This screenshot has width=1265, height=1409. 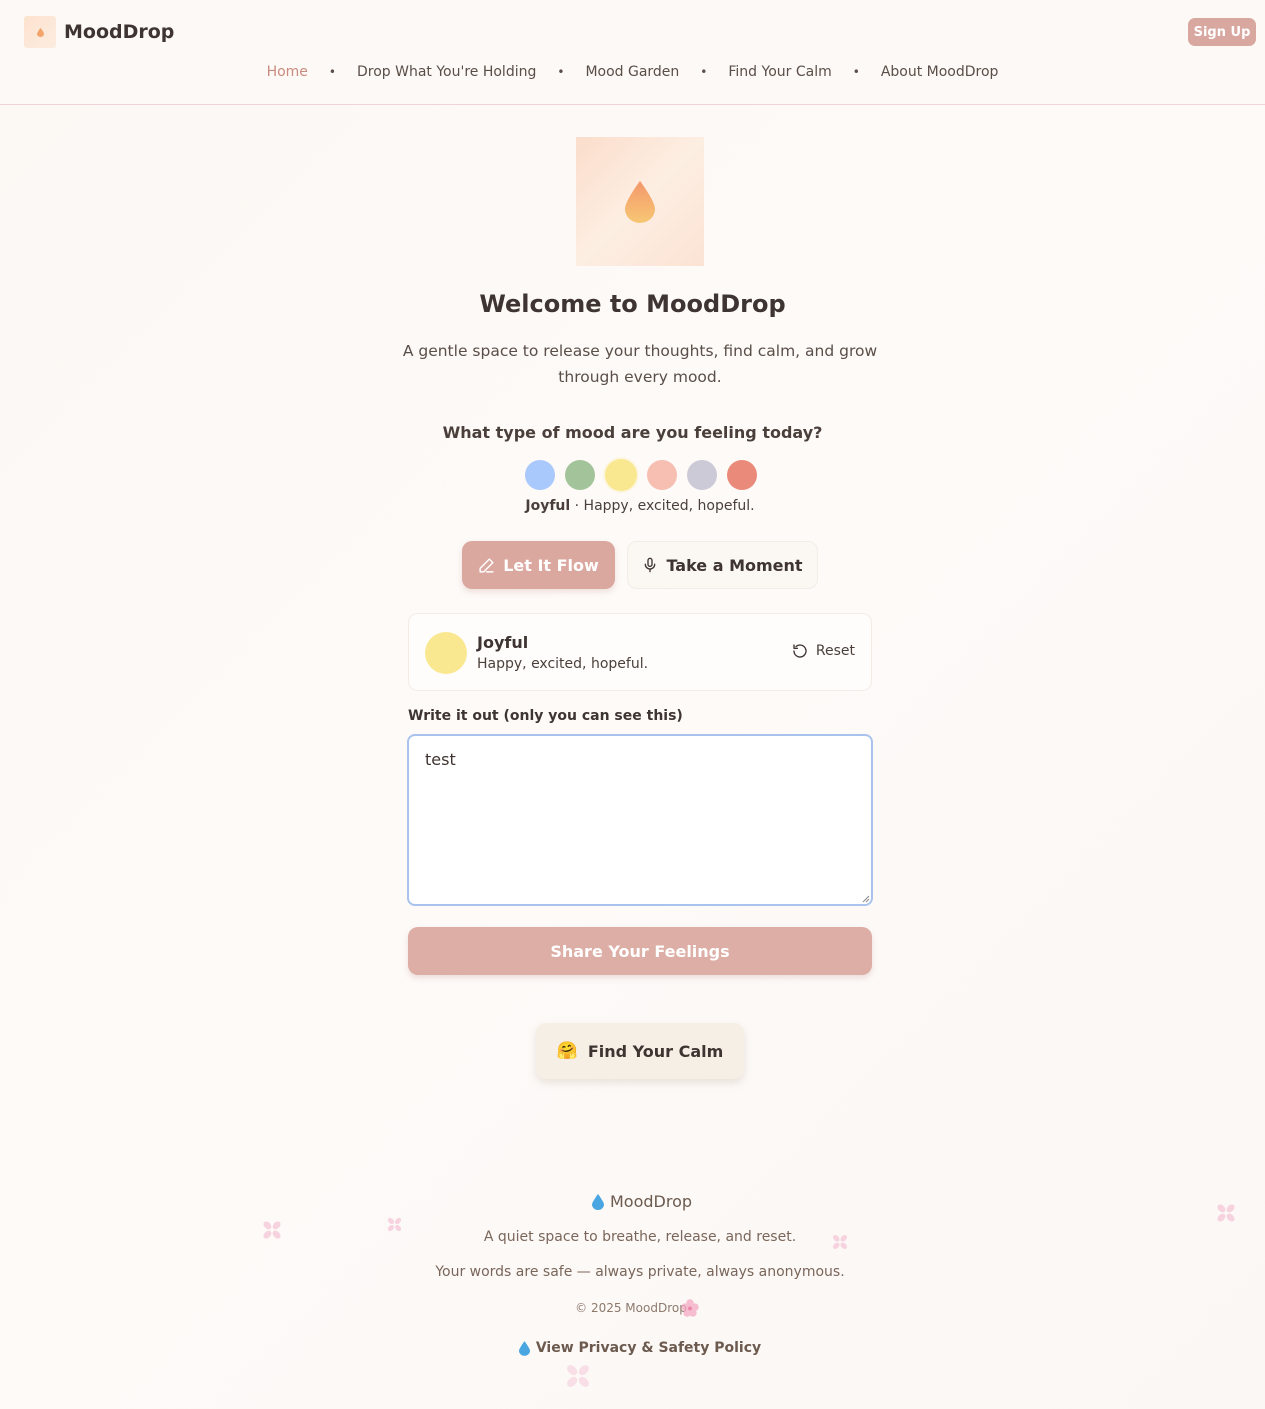 I want to click on mood-option-green, so click(x=580, y=475).